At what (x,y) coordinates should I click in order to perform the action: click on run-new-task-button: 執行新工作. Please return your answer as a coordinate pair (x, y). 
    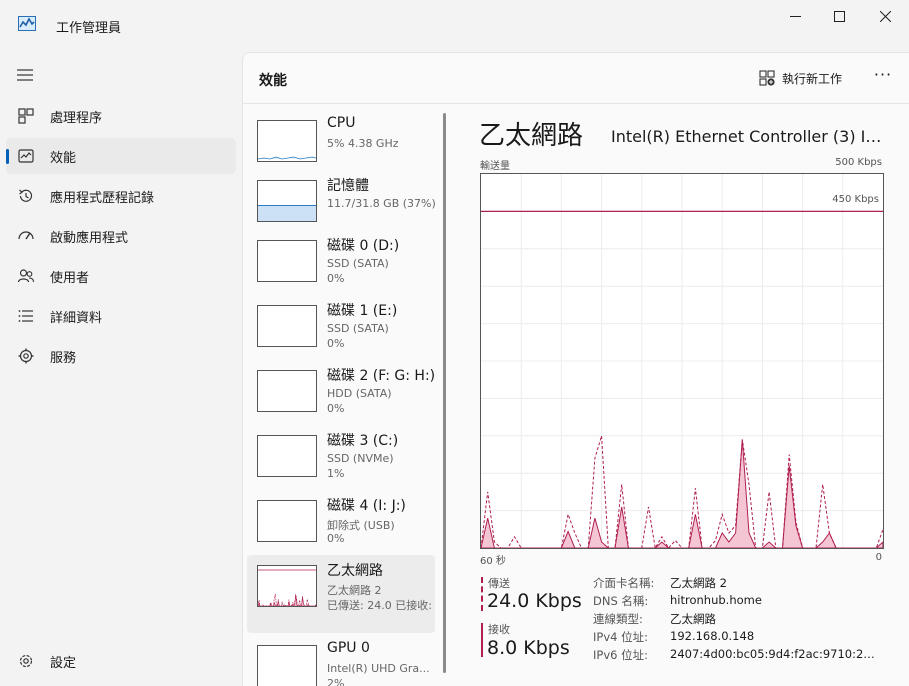
    Looking at the image, I should click on (800, 78).